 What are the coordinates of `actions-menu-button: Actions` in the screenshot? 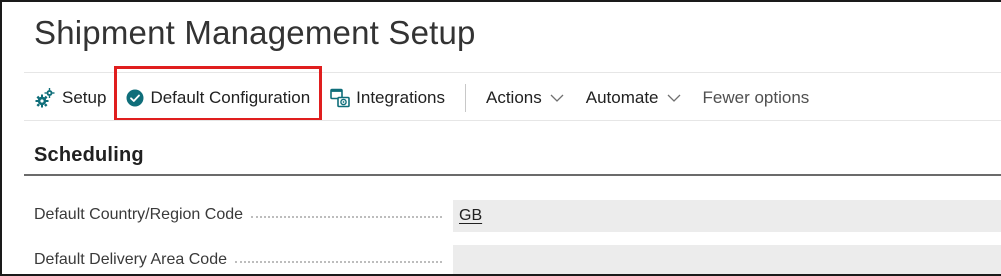 It's located at (525, 98).